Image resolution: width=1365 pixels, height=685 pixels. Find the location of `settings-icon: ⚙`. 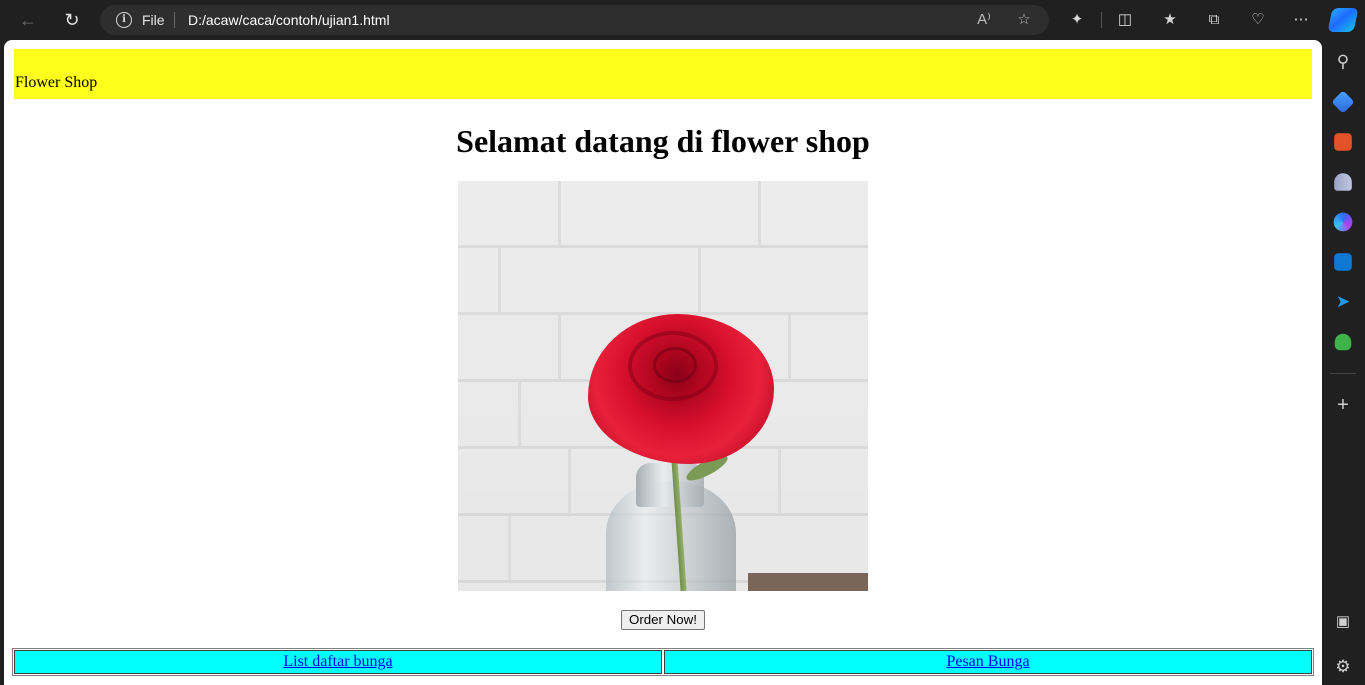

settings-icon: ⚙ is located at coordinates (1343, 667).